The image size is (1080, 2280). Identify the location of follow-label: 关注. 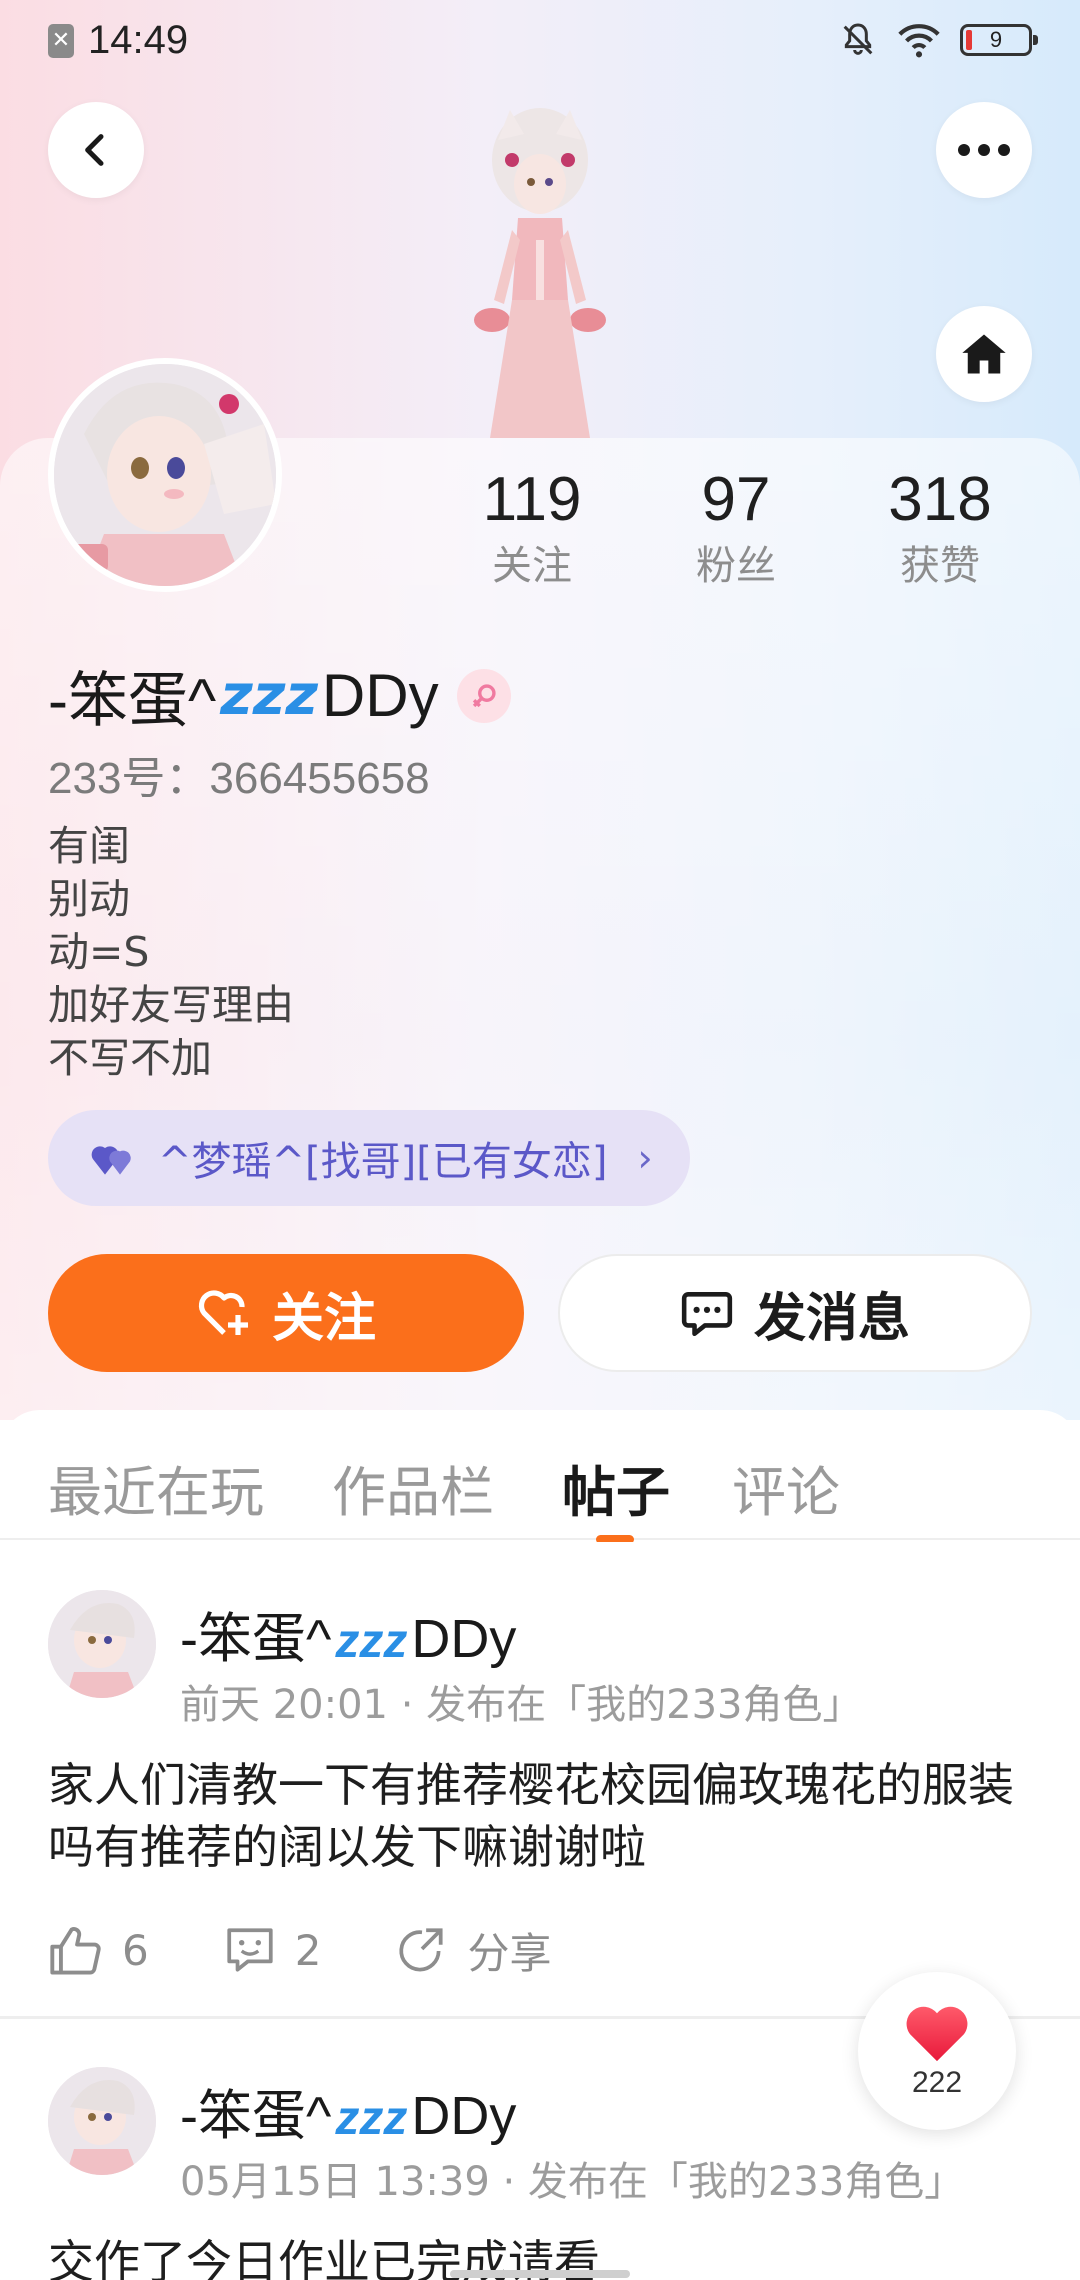
(323, 1318).